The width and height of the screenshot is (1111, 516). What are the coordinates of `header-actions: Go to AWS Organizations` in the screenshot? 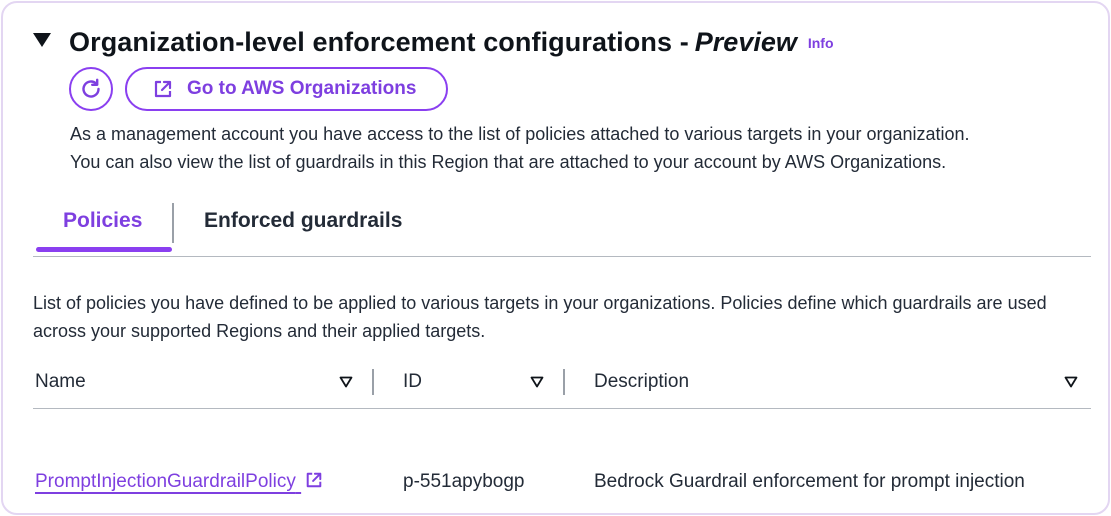 It's located at (259, 89).